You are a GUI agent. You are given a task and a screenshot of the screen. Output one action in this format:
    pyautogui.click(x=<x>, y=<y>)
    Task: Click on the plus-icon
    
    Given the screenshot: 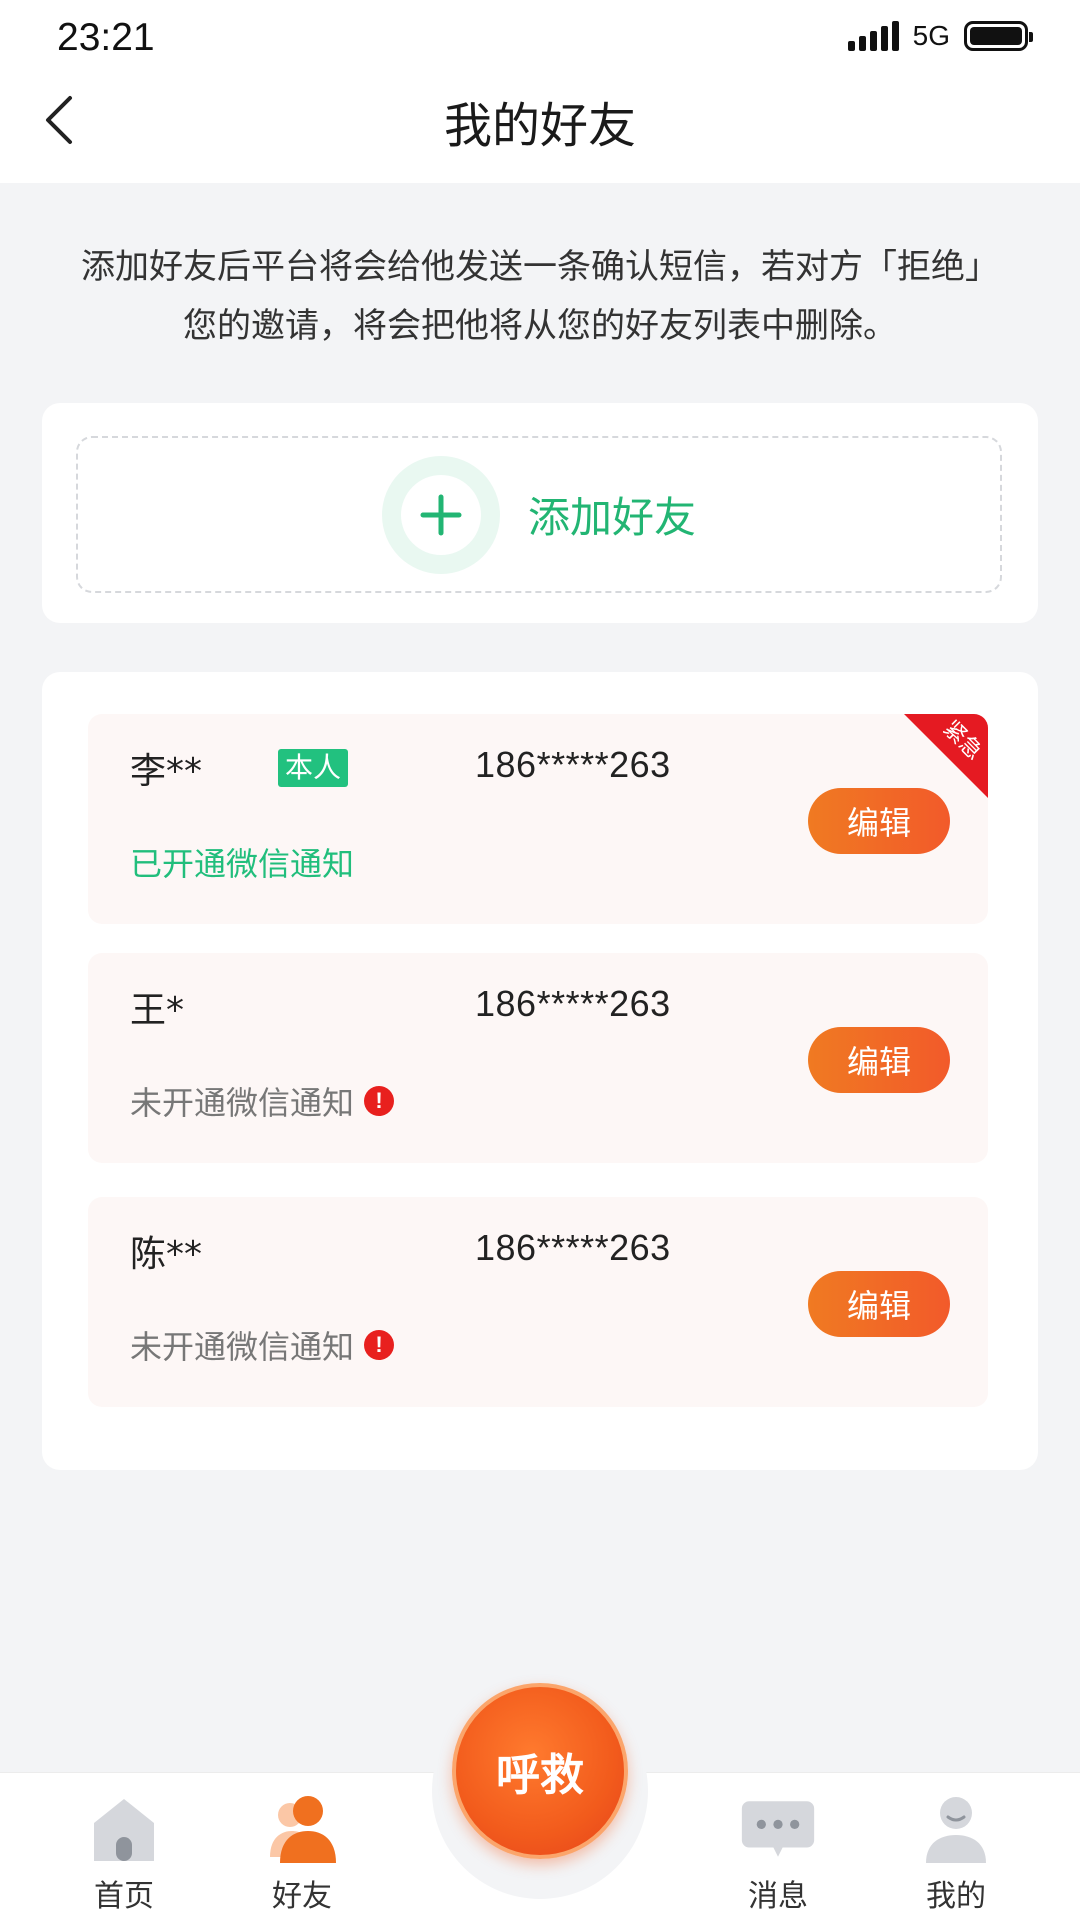 What is the action you would take?
    pyautogui.click(x=441, y=514)
    